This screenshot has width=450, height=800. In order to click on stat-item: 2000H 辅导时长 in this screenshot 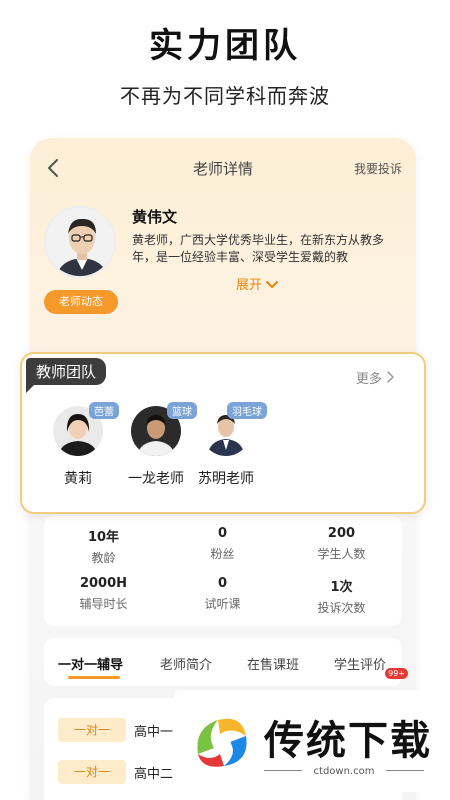, I will do `click(103, 594)`.